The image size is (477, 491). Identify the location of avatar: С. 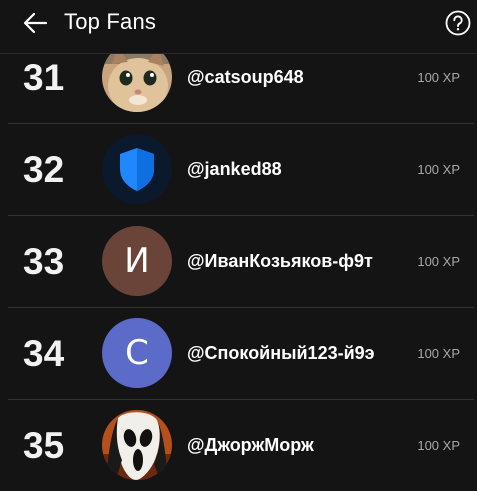
(137, 353).